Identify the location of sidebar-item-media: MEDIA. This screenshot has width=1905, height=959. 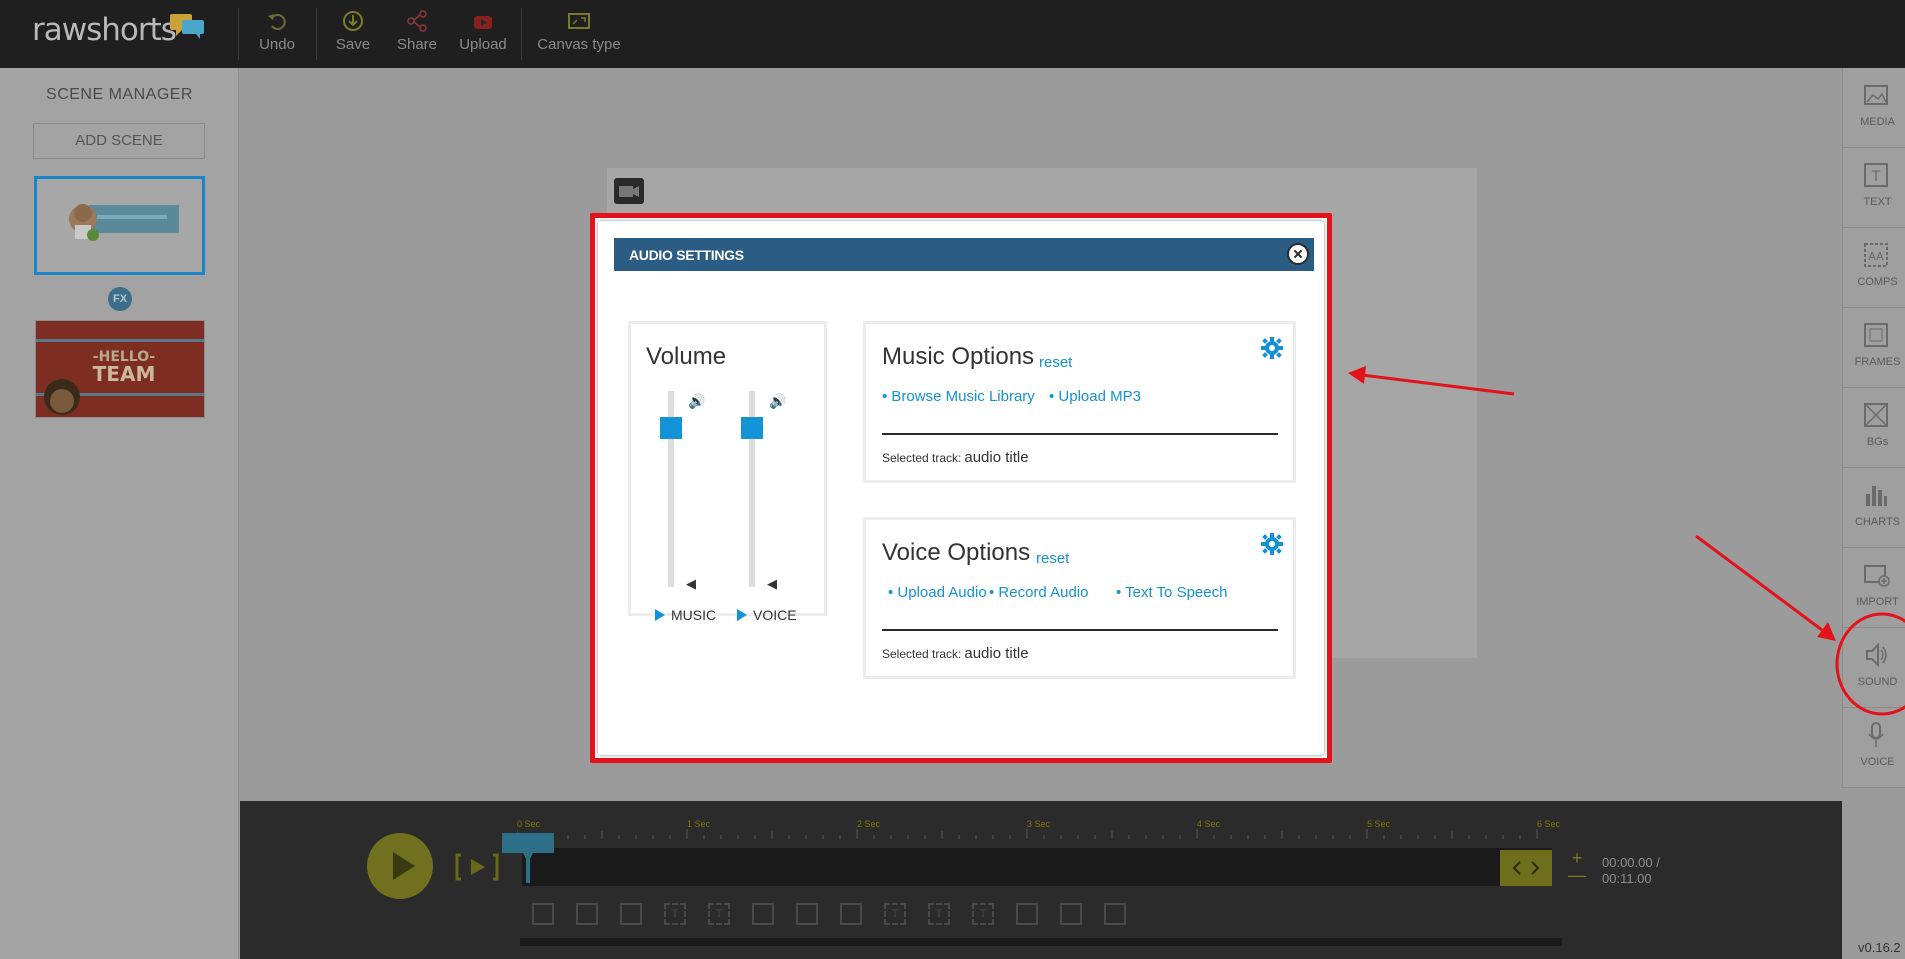
(1874, 108).